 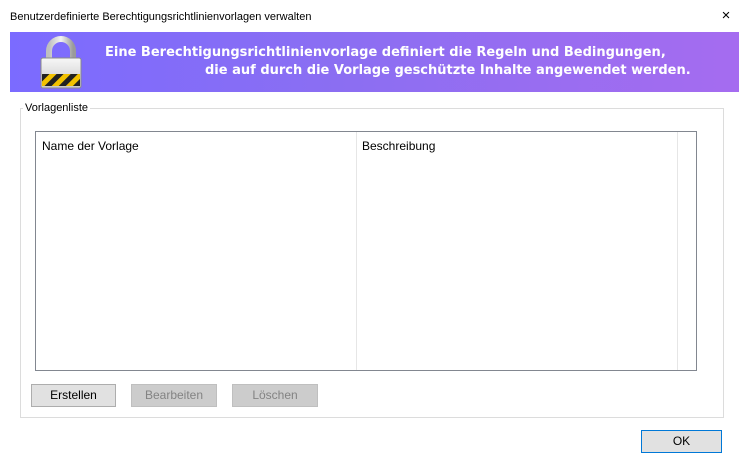 I want to click on column-header-description: Beschreibung, so click(x=398, y=146).